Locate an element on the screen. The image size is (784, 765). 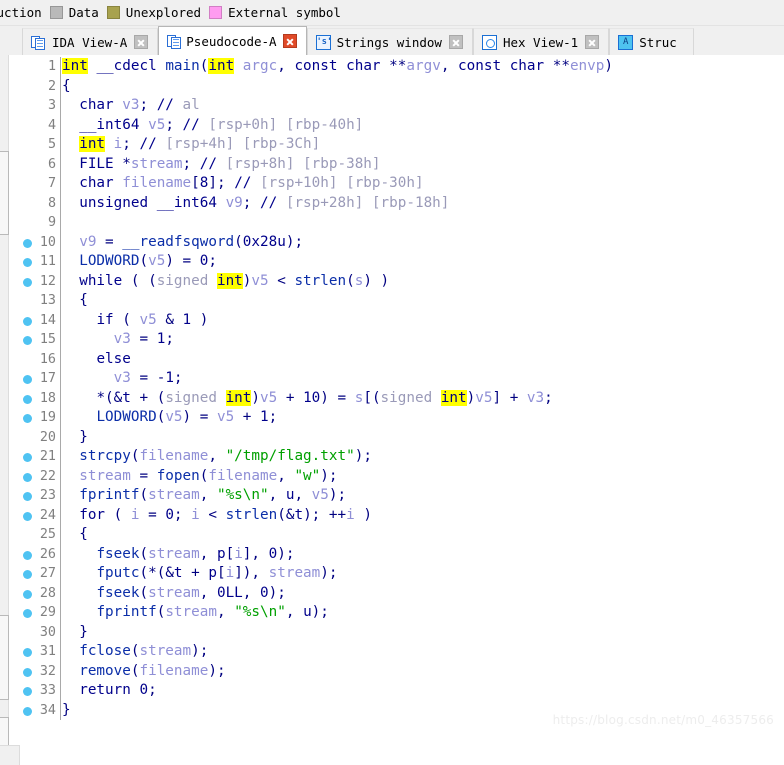
line-number: 22 is located at coordinates (47, 476).